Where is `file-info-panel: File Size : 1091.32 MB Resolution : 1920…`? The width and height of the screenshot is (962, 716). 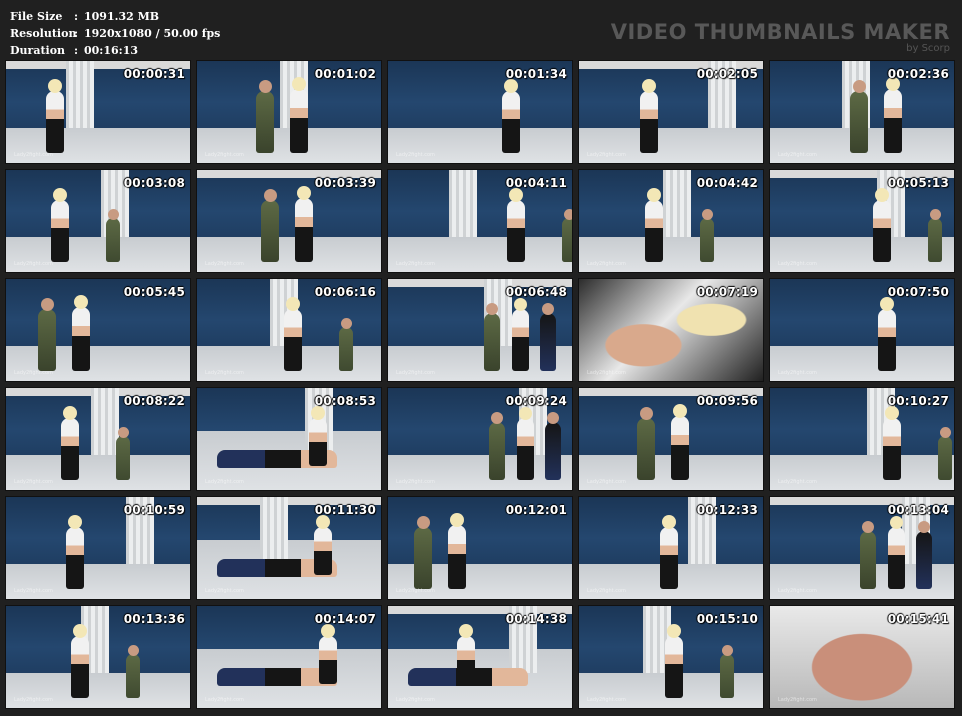
file-info-panel: File Size : 1091.32 MB Resolution : 1920… is located at coordinates (115, 33).